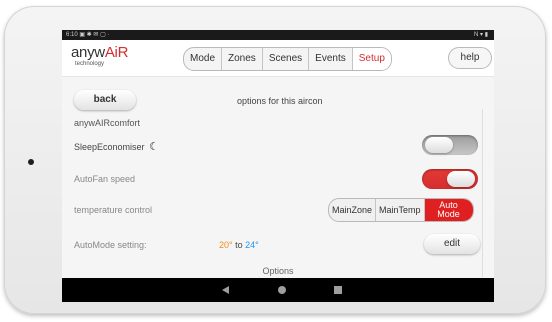  I want to click on nav-back-icon, so click(225, 290).